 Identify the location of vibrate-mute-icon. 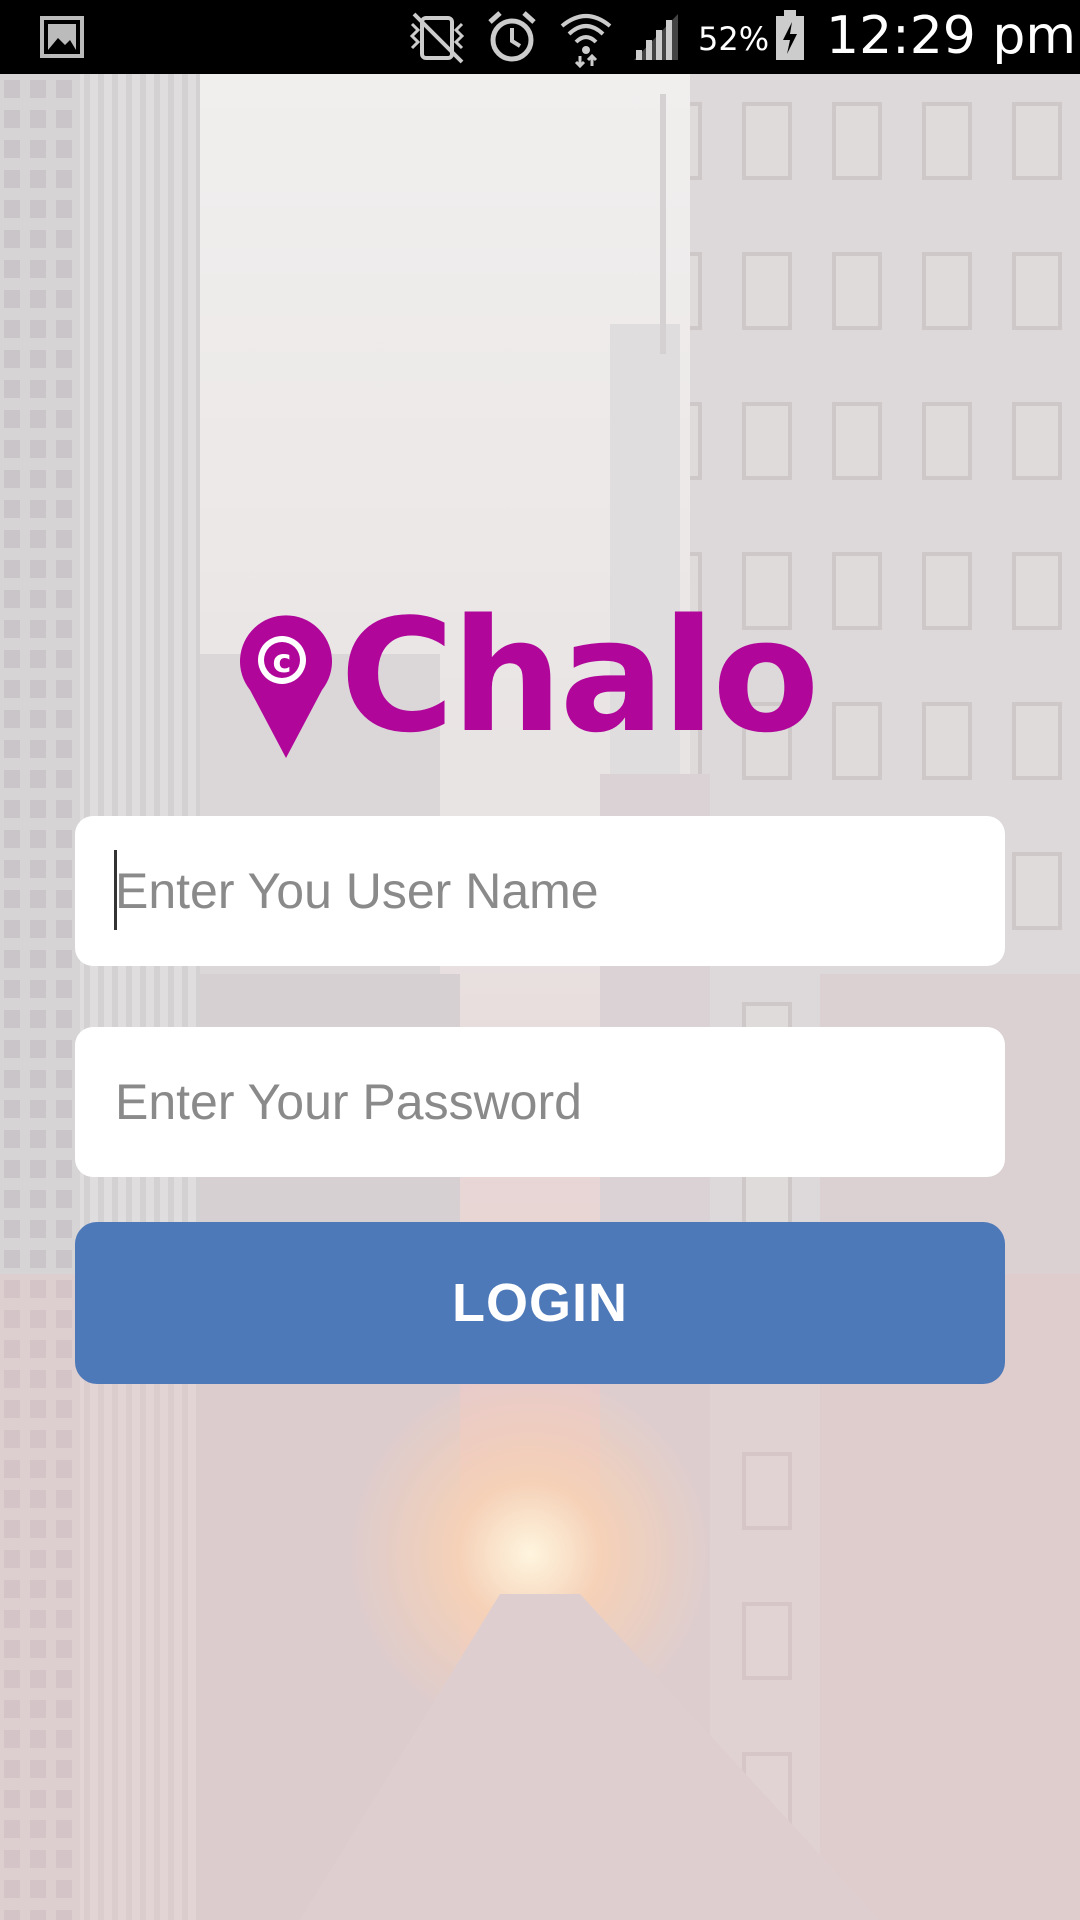
(437, 38).